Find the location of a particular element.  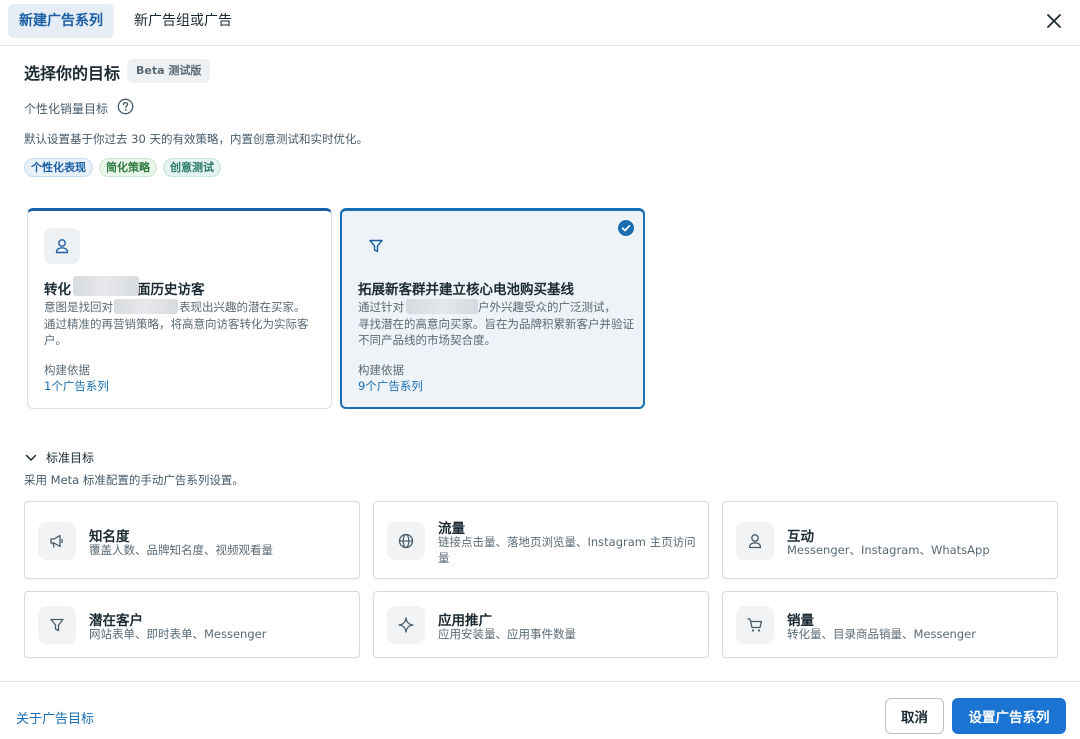

basis-link: 9个广告系列 is located at coordinates (390, 386).